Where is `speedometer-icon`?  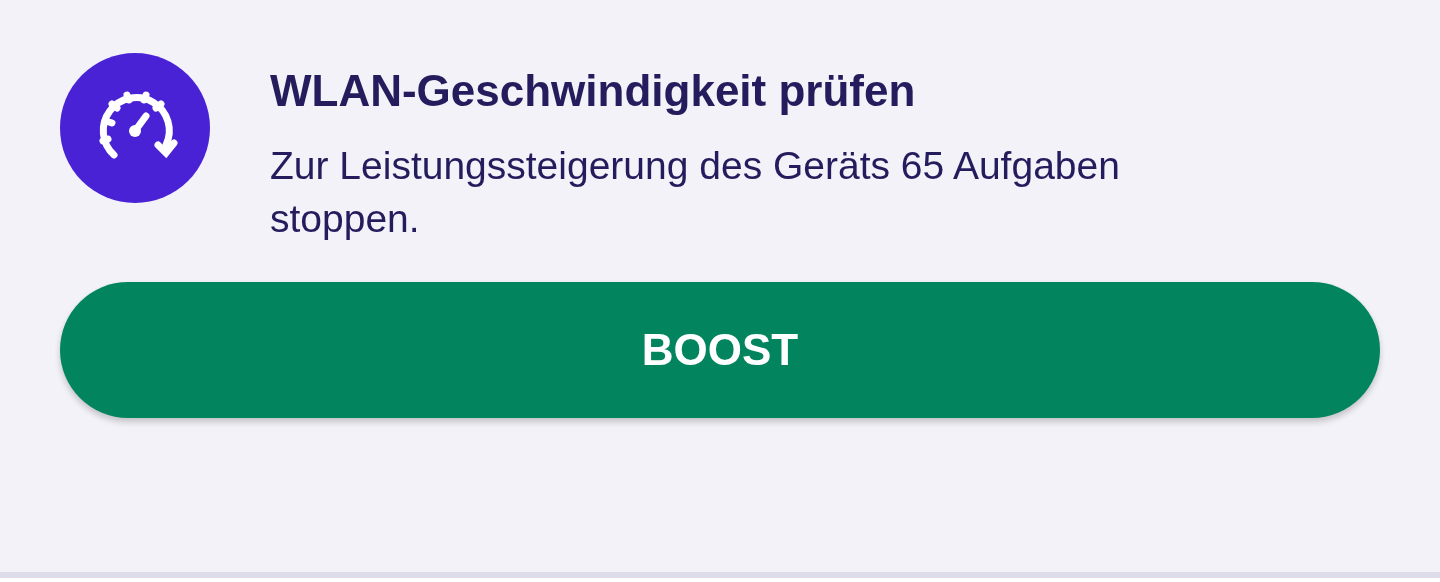 speedometer-icon is located at coordinates (135, 128).